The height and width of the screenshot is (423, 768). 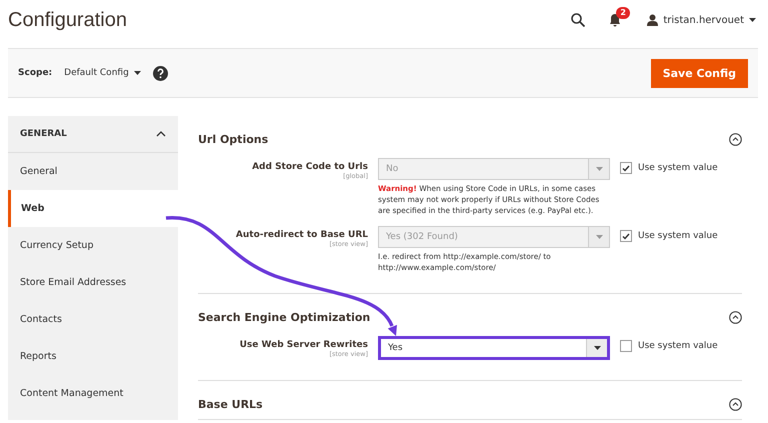 I want to click on sidebar-item: Currency Setup, so click(x=93, y=245).